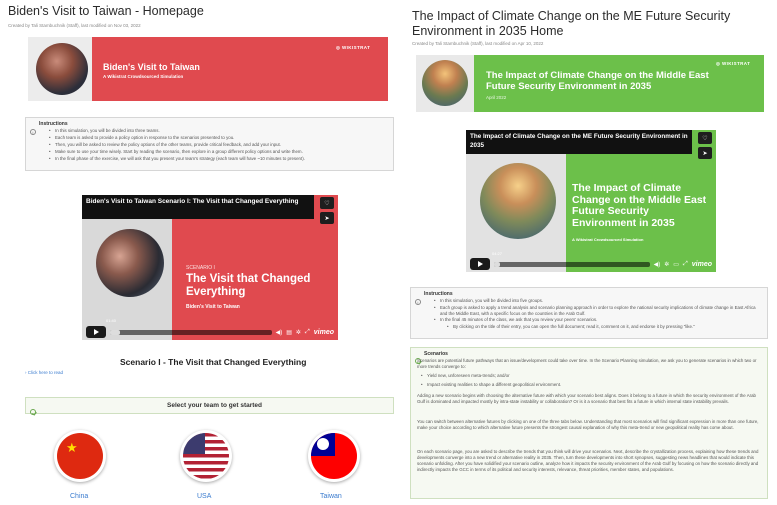 This screenshot has width=777, height=505. Describe the element at coordinates (685, 264) in the screenshot. I see `right-fullscreen-icon: ⤢` at that location.